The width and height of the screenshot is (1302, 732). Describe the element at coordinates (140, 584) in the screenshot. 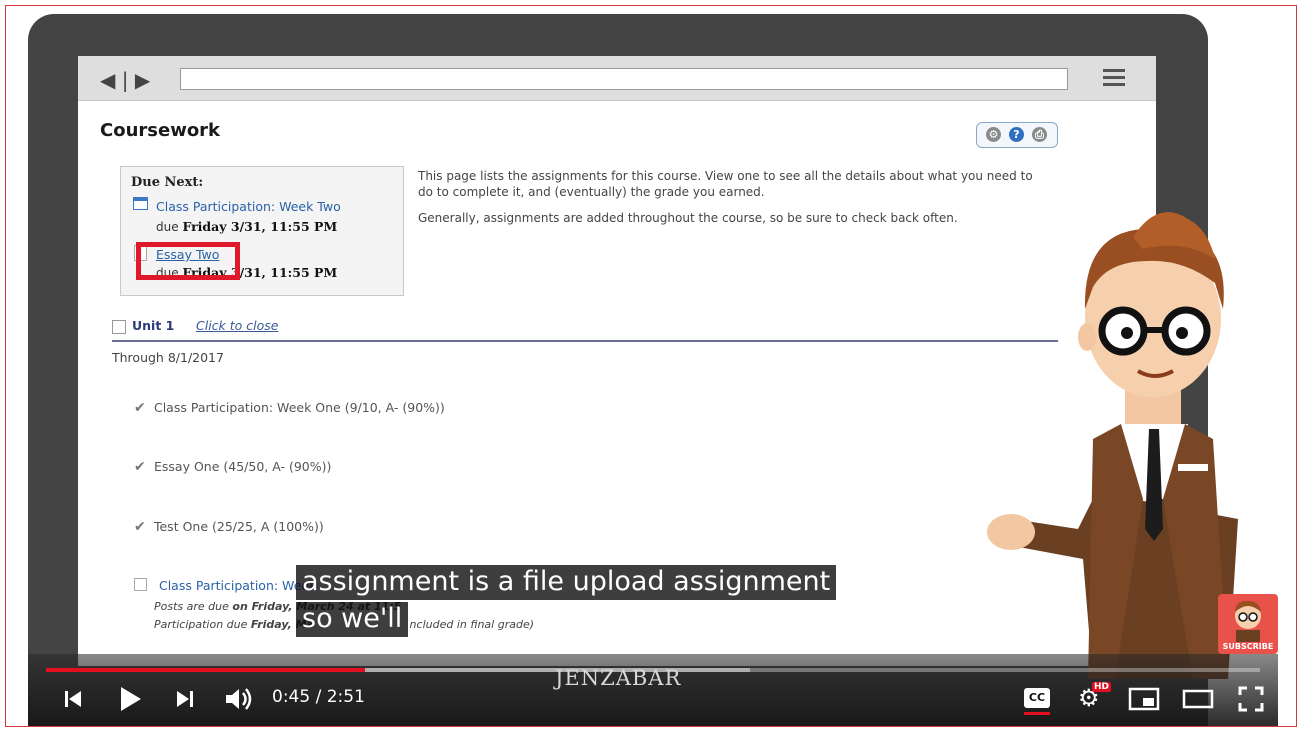

I see `unchecked-box-icon` at that location.